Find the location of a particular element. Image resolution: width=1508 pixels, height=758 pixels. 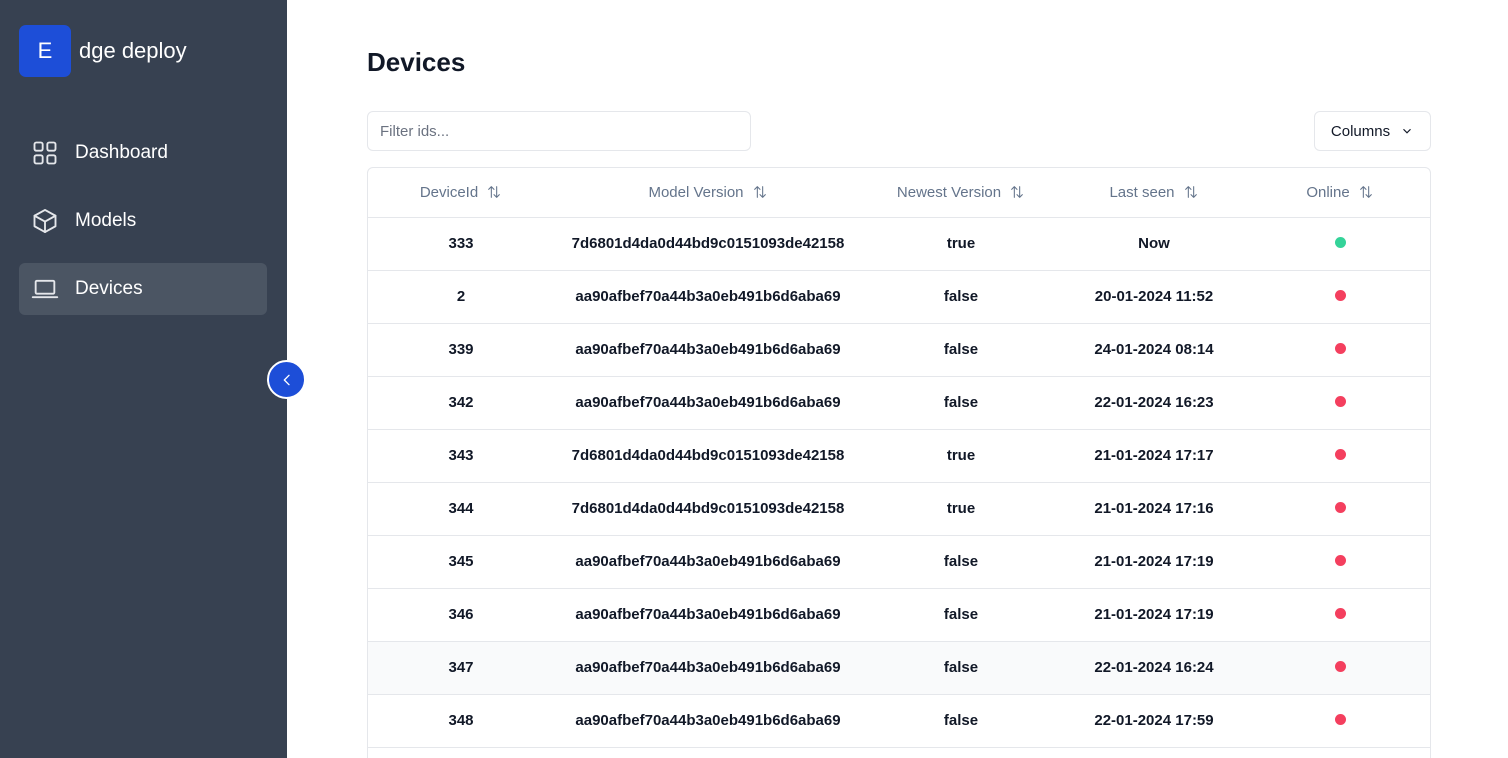

chevron-down-icon is located at coordinates (1407, 131).